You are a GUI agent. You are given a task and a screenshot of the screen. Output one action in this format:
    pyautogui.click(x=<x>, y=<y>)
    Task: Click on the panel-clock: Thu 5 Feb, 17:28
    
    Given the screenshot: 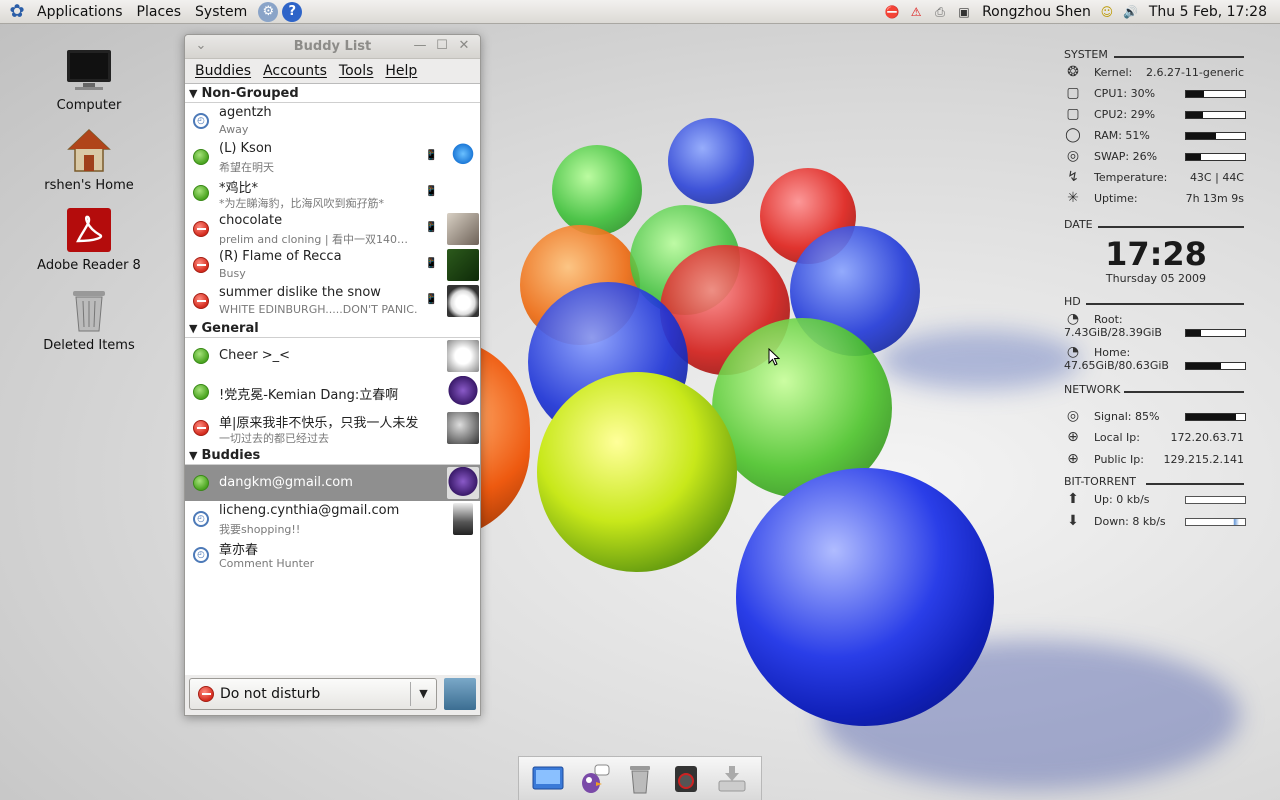 What is the action you would take?
    pyautogui.click(x=1208, y=12)
    